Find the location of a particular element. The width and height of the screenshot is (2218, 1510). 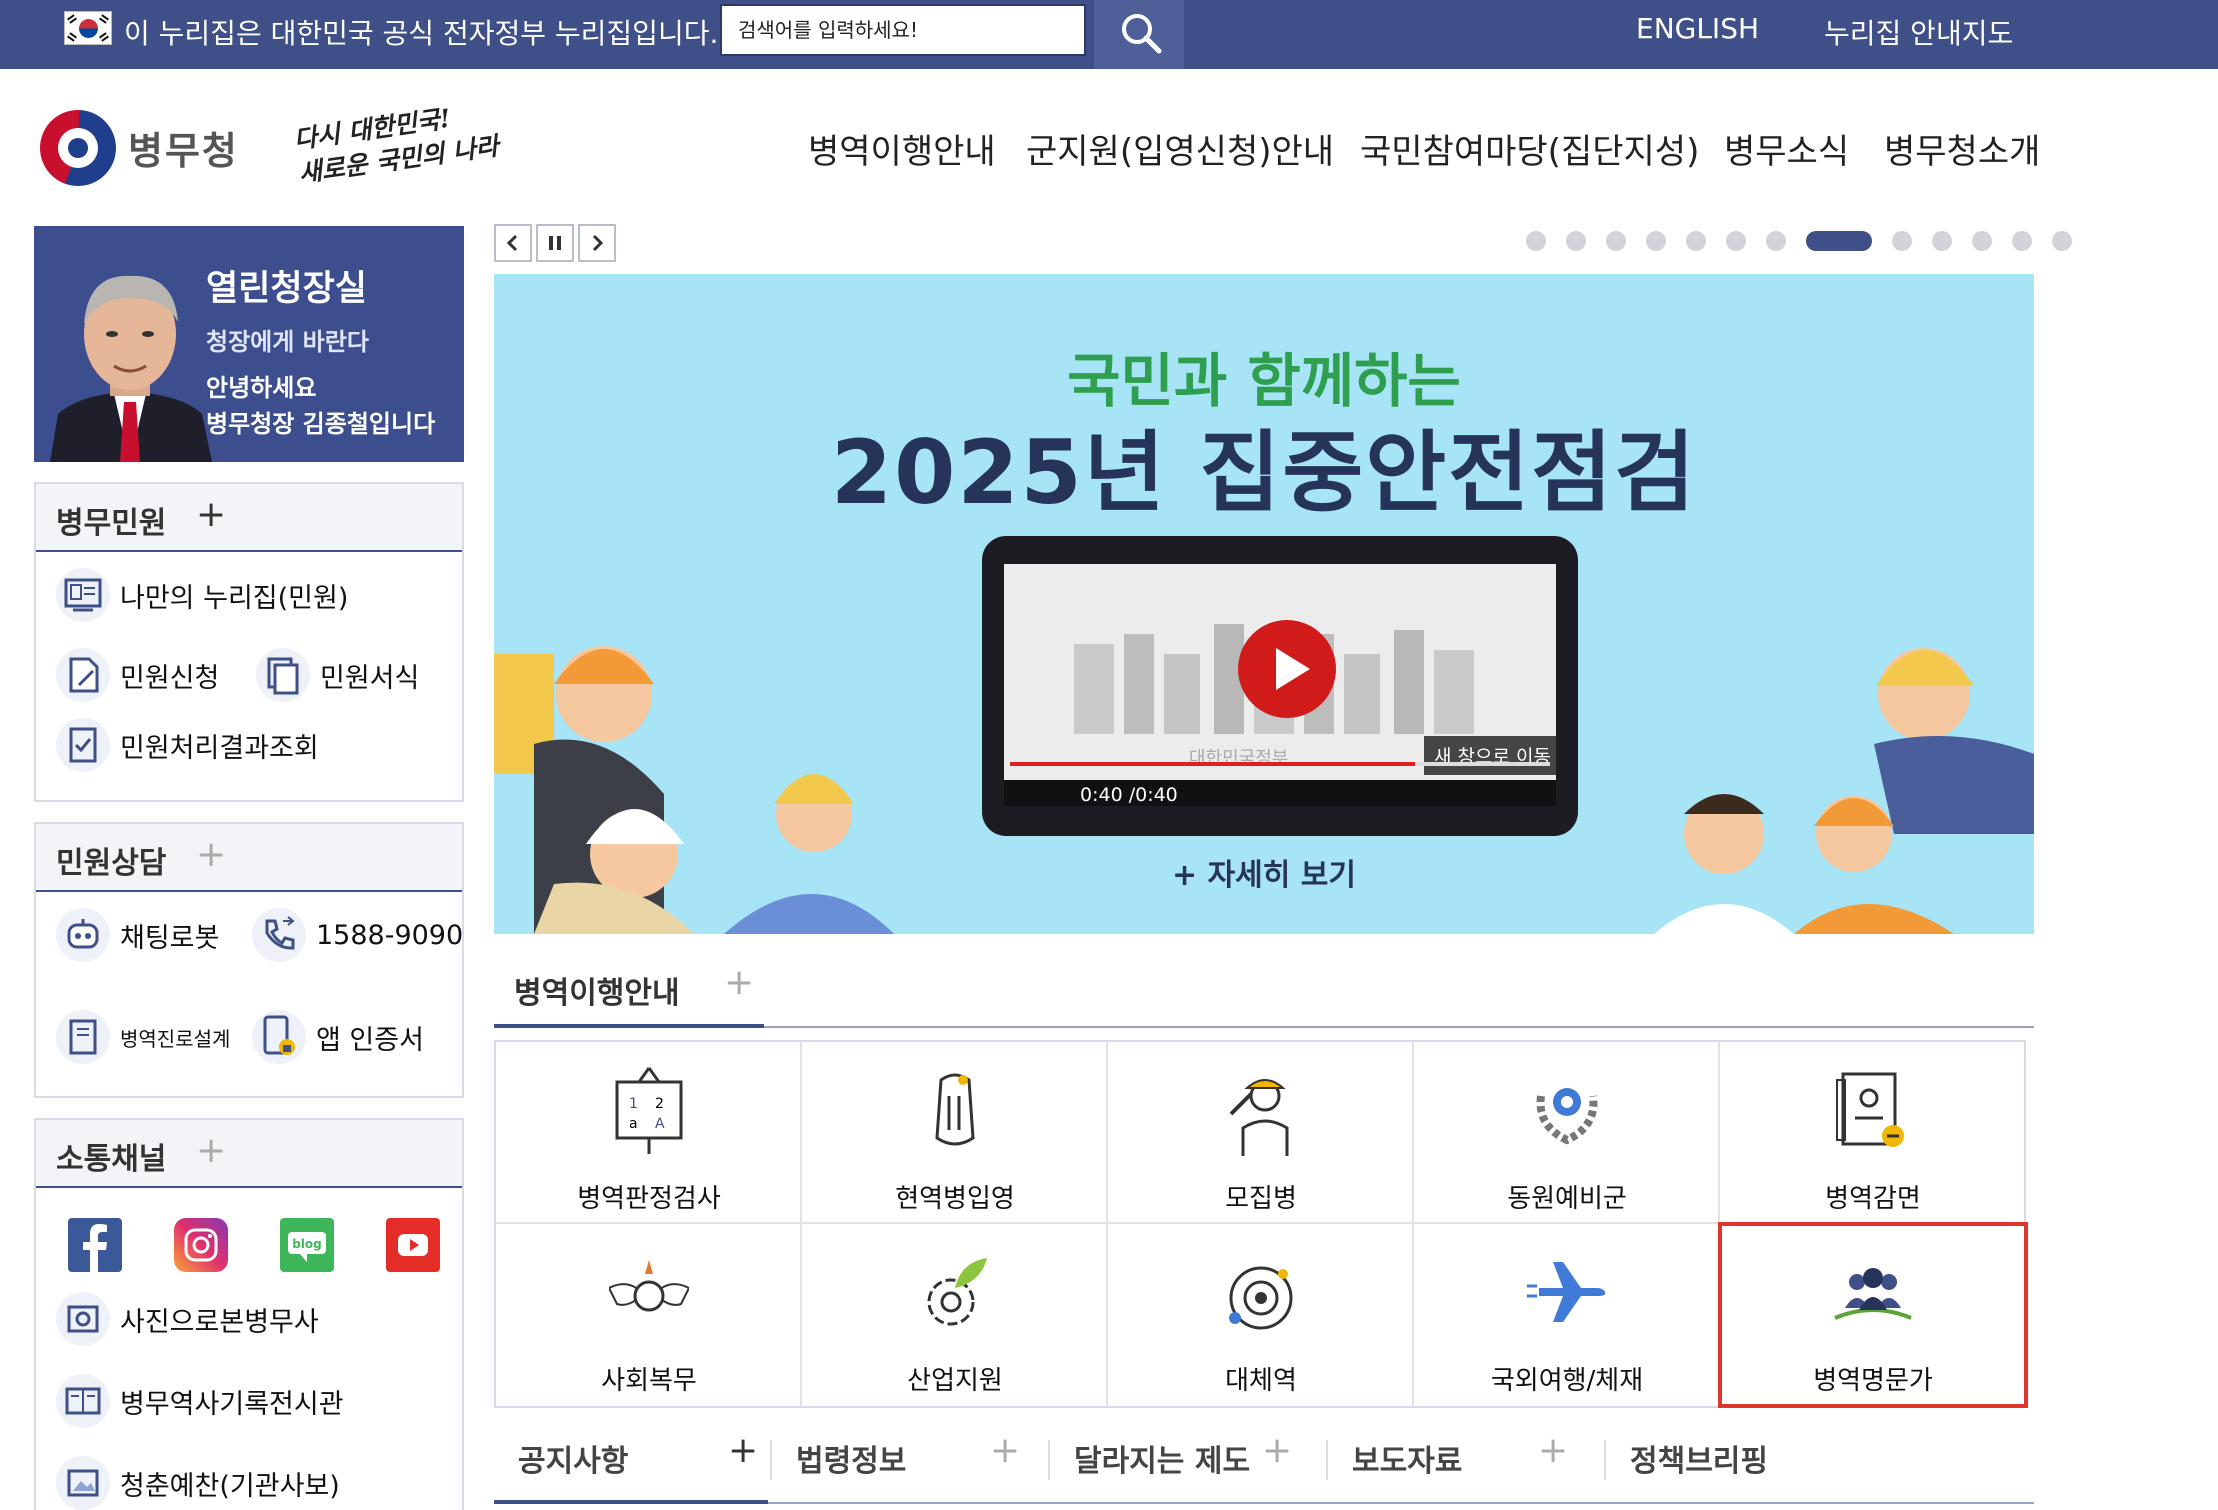

laurel-emblem-icon is located at coordinates (1567, 1116).